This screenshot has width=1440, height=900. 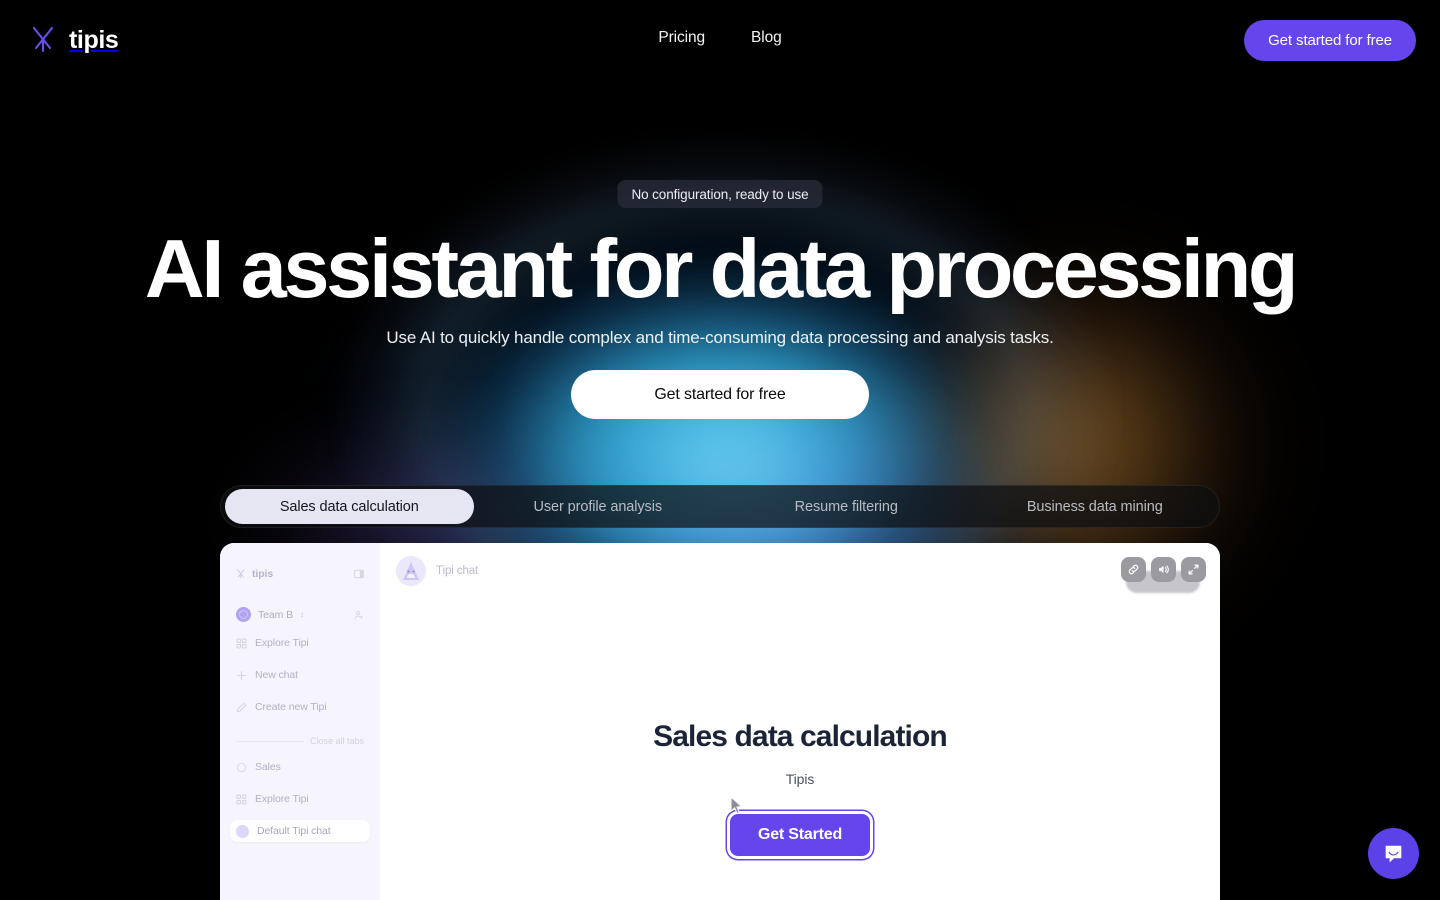 I want to click on team-avatar, so click(x=243, y=614).